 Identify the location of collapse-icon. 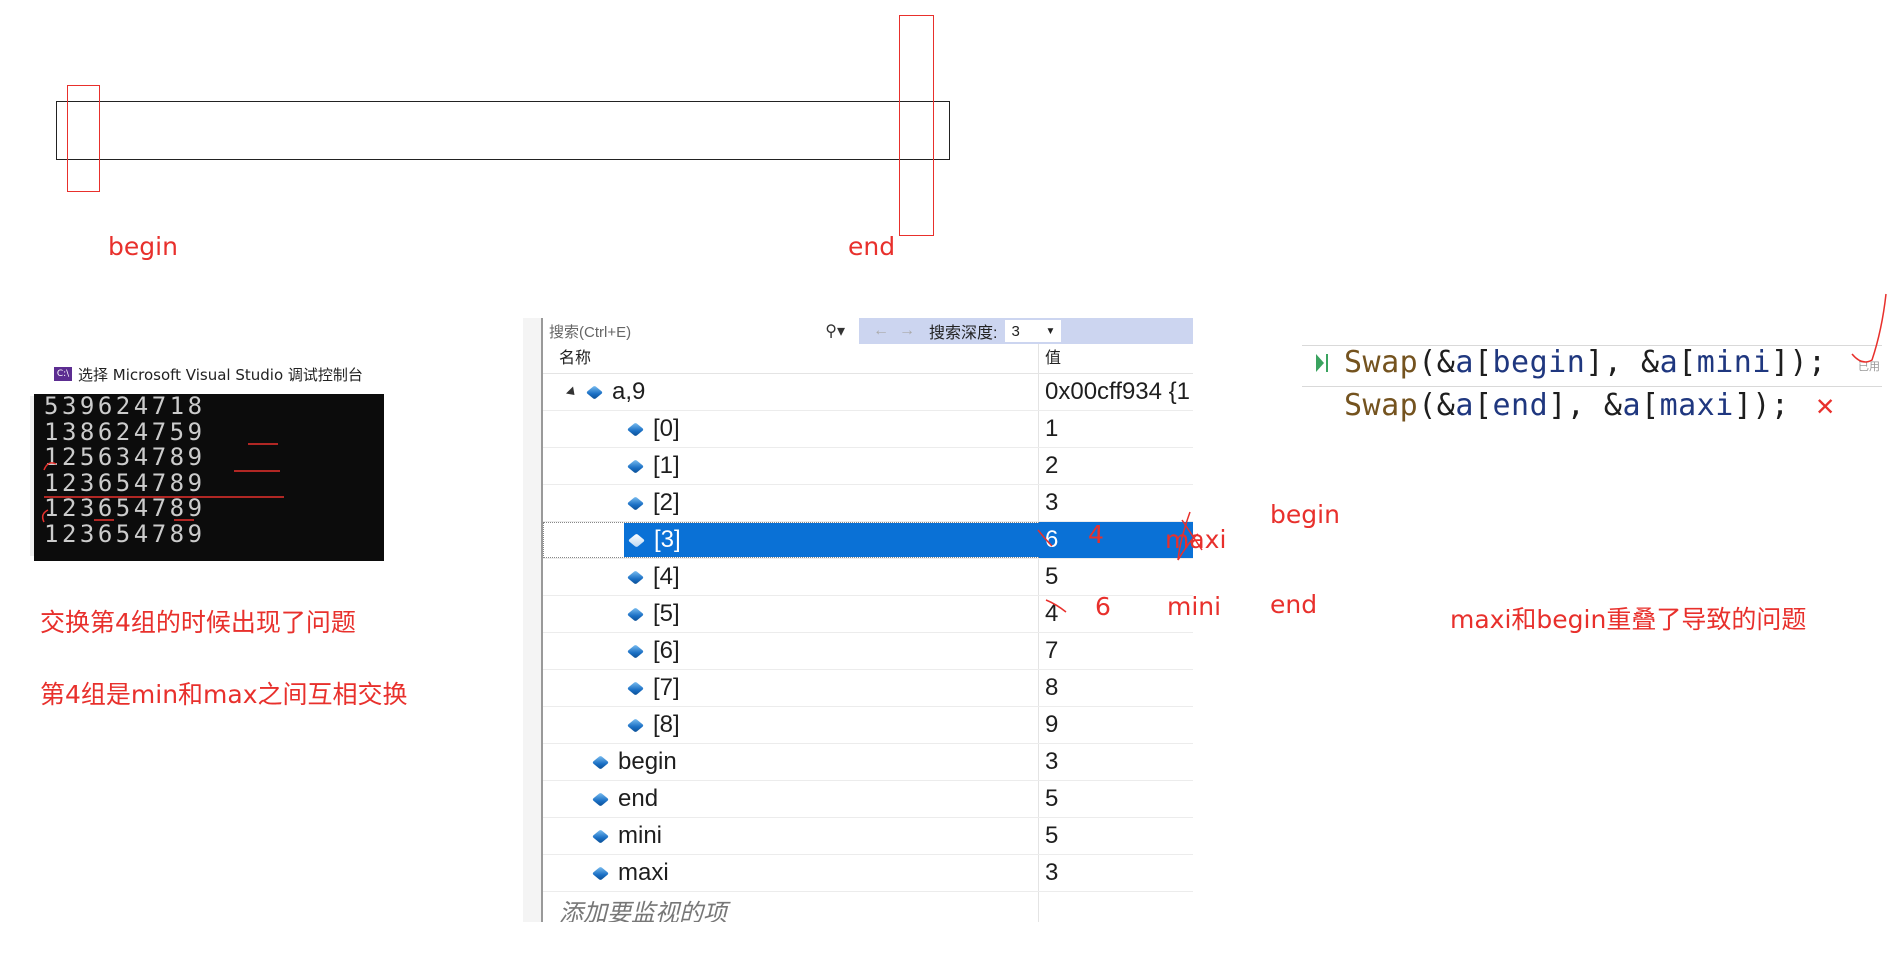
(572, 392).